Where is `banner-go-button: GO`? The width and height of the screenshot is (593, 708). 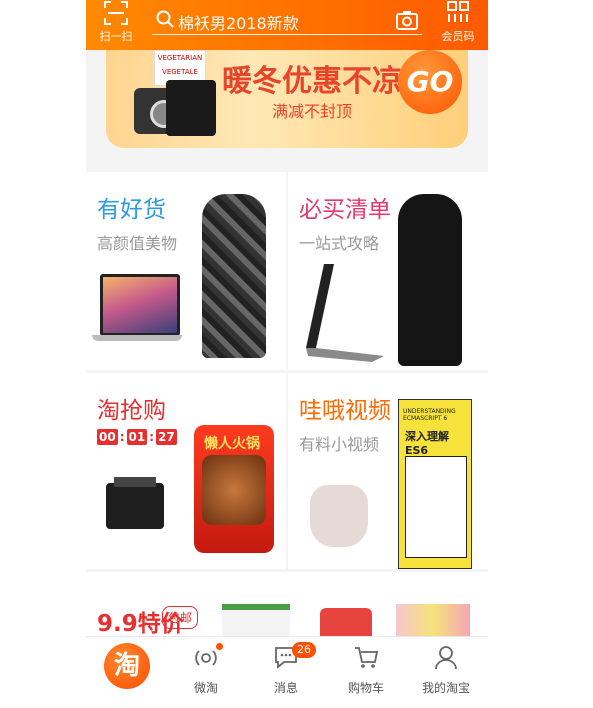
banner-go-button: GO is located at coordinates (430, 82).